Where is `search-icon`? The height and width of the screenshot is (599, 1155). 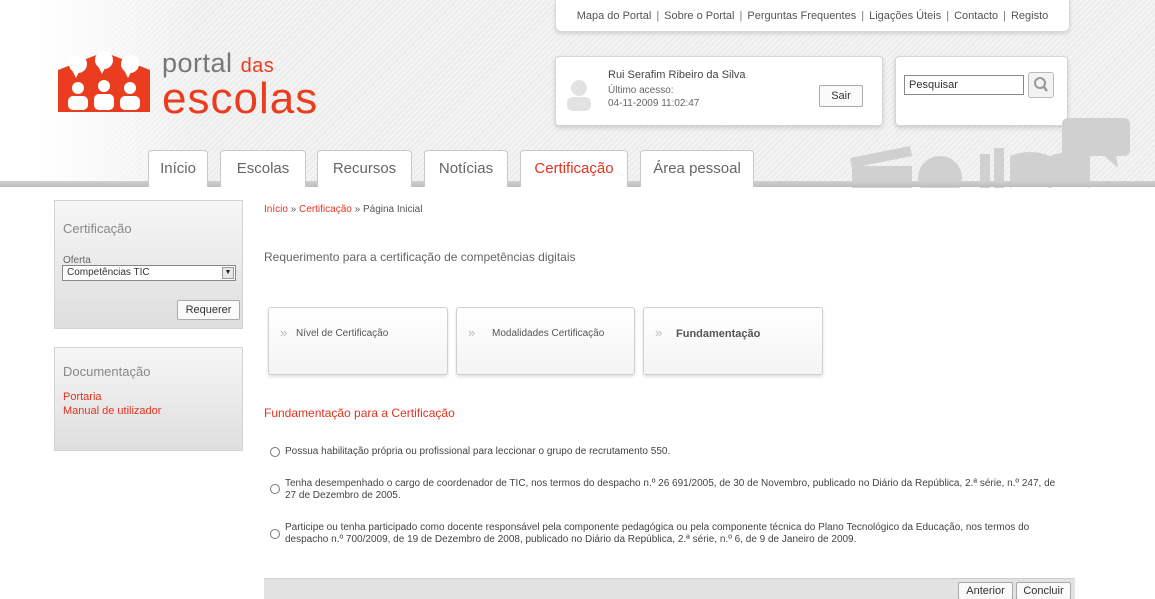 search-icon is located at coordinates (1041, 84).